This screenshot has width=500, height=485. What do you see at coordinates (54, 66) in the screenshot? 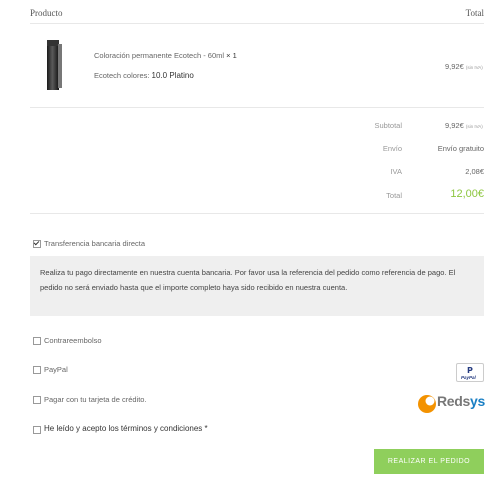
I see `product-image` at bounding box center [54, 66].